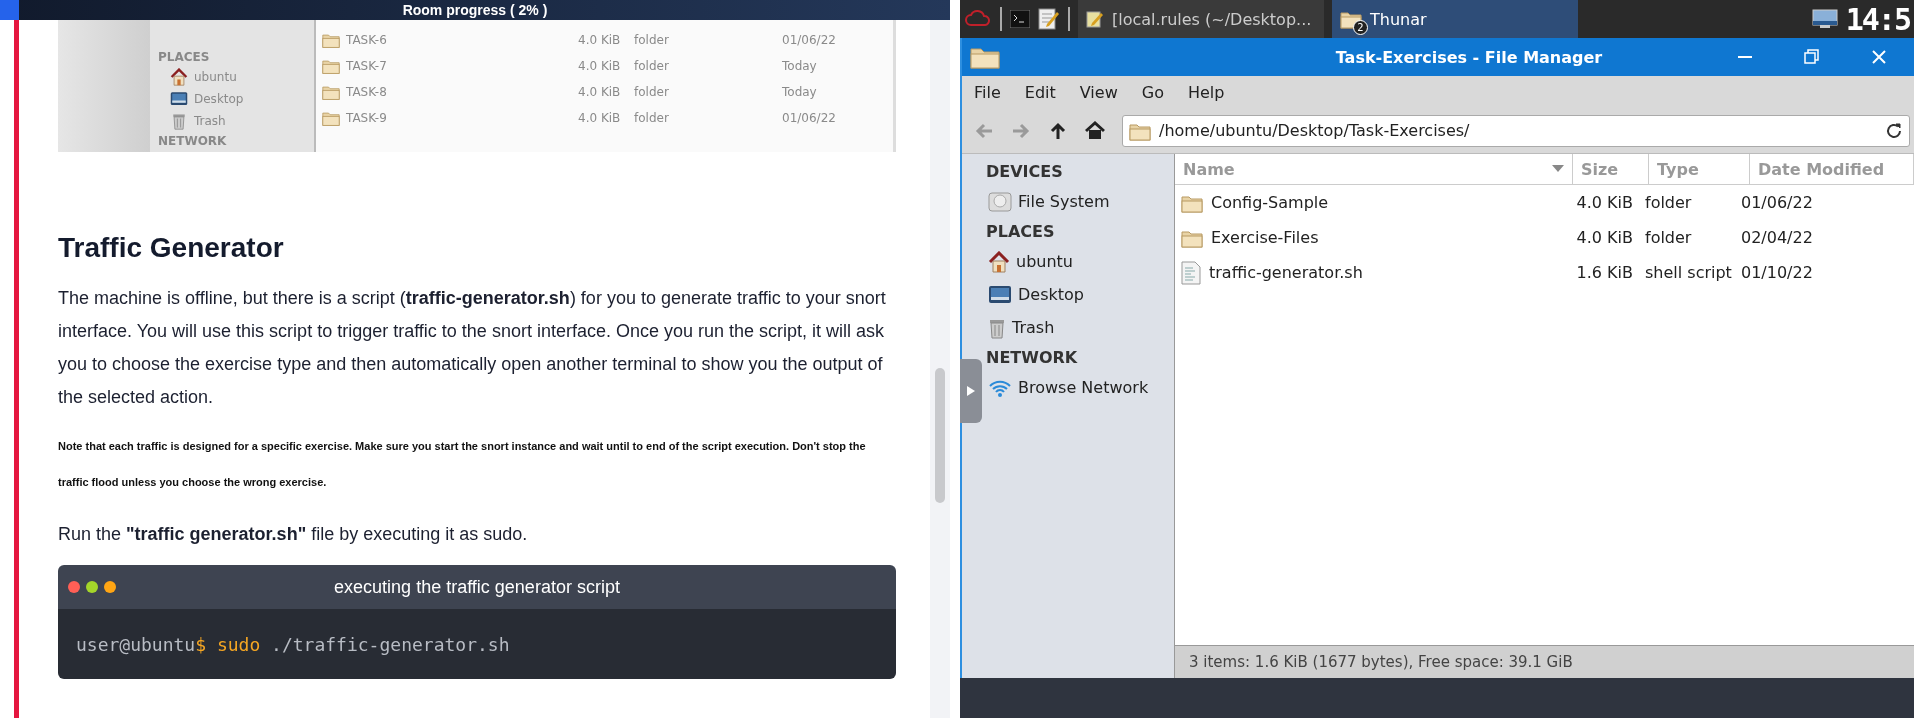 The height and width of the screenshot is (718, 1914). I want to click on home-icon, so click(1095, 130).